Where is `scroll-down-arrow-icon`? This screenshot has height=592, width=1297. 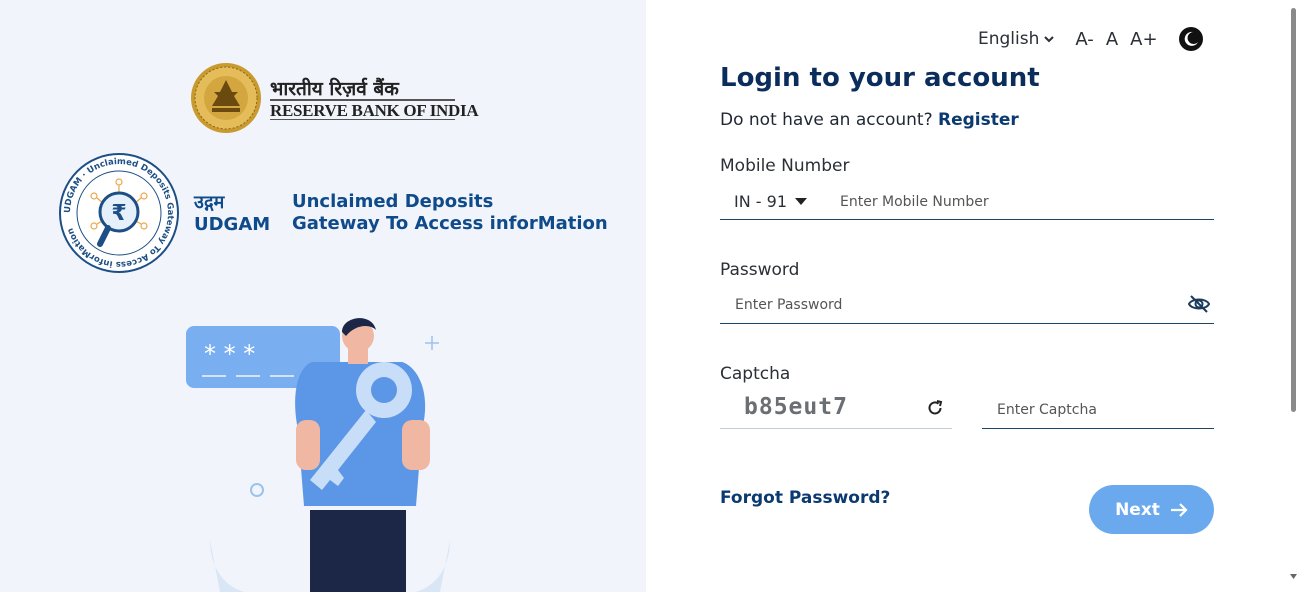
scroll-down-arrow-icon is located at coordinates (1293, 577).